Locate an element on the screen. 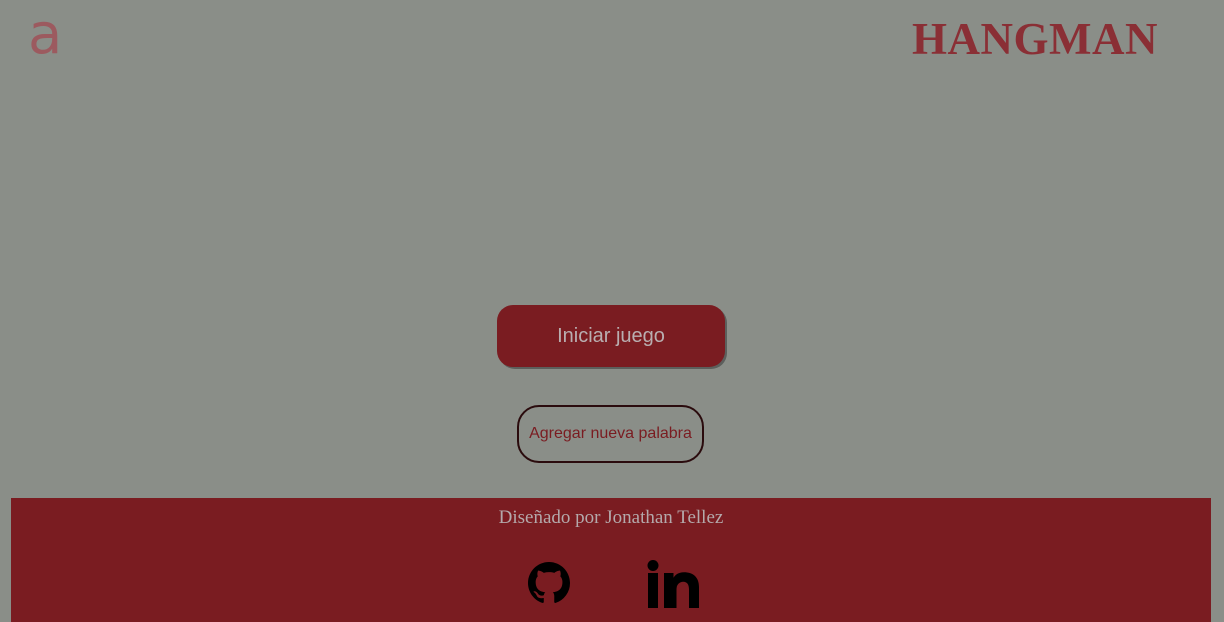 Image resolution: width=1224 pixels, height=622 pixels. alura-logo: a is located at coordinates (45, 34).